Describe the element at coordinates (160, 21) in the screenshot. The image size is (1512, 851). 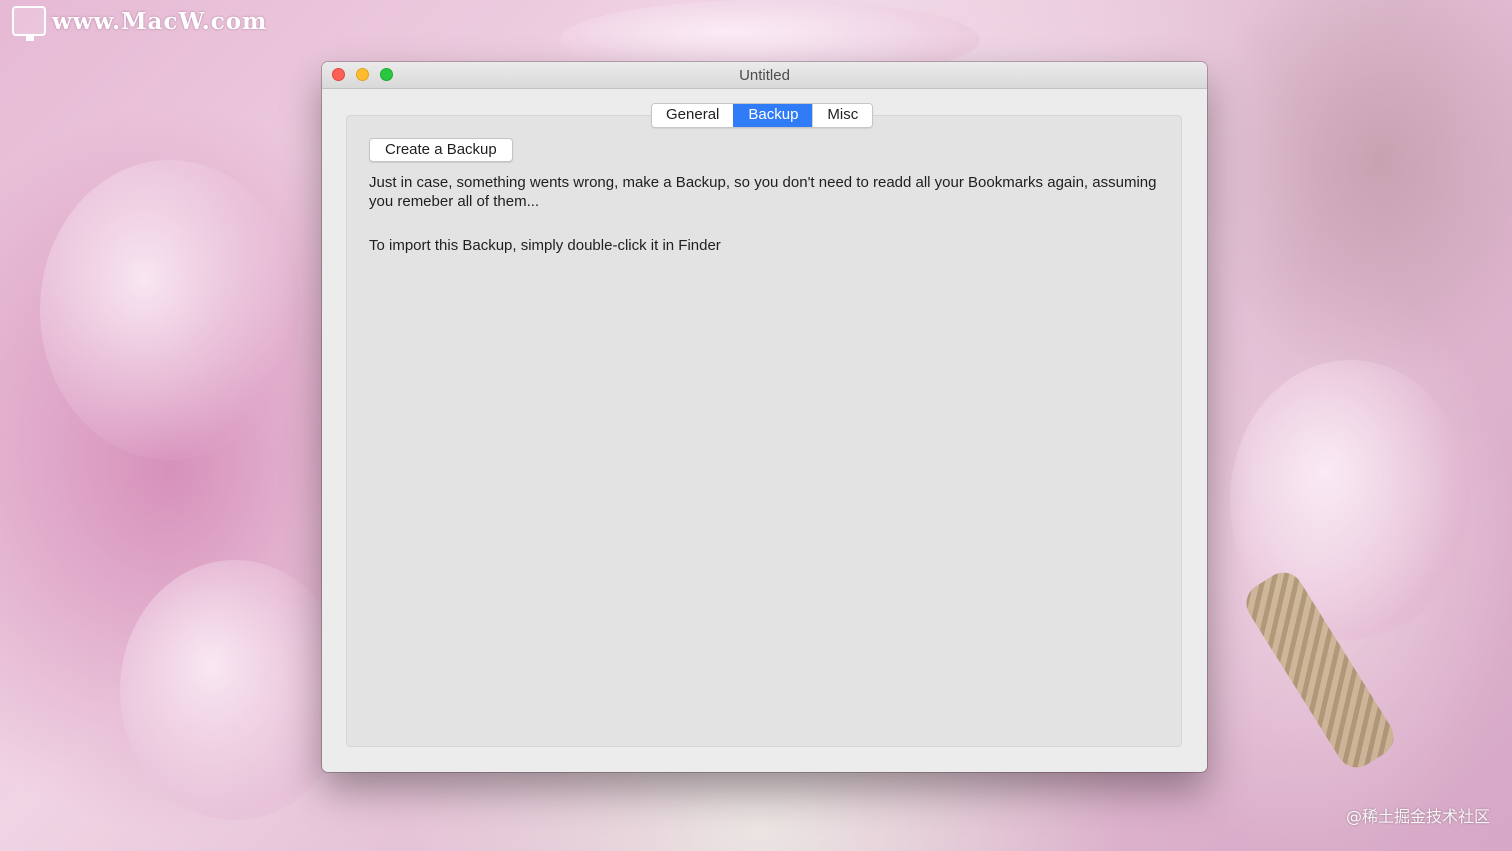
I see `watermark-text: www.MacW.com` at that location.